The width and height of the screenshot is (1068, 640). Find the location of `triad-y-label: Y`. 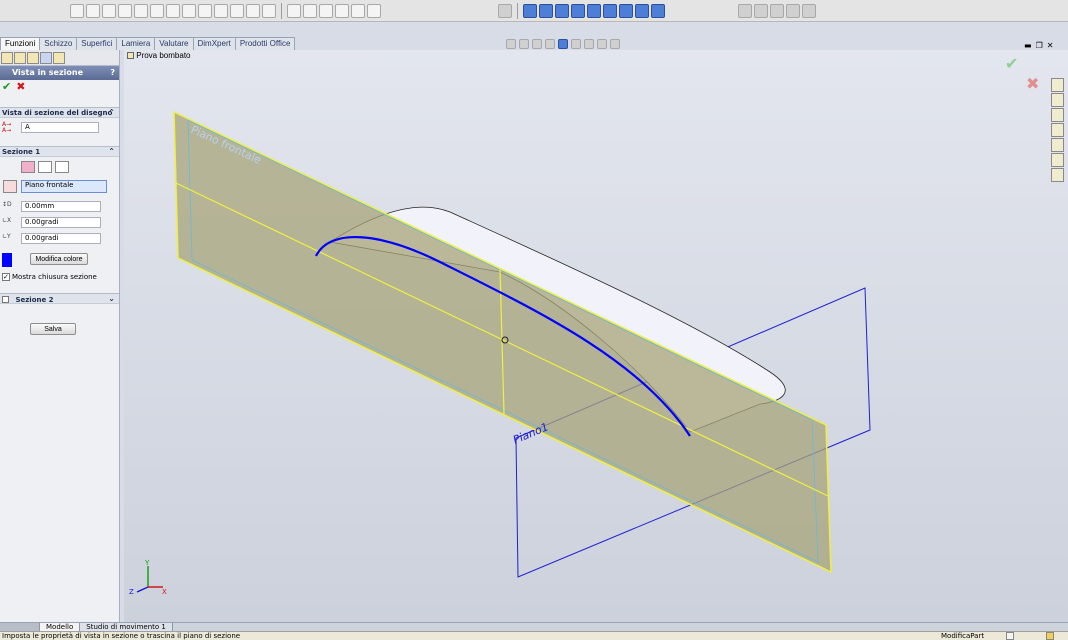

triad-y-label: Y is located at coordinates (147, 563).